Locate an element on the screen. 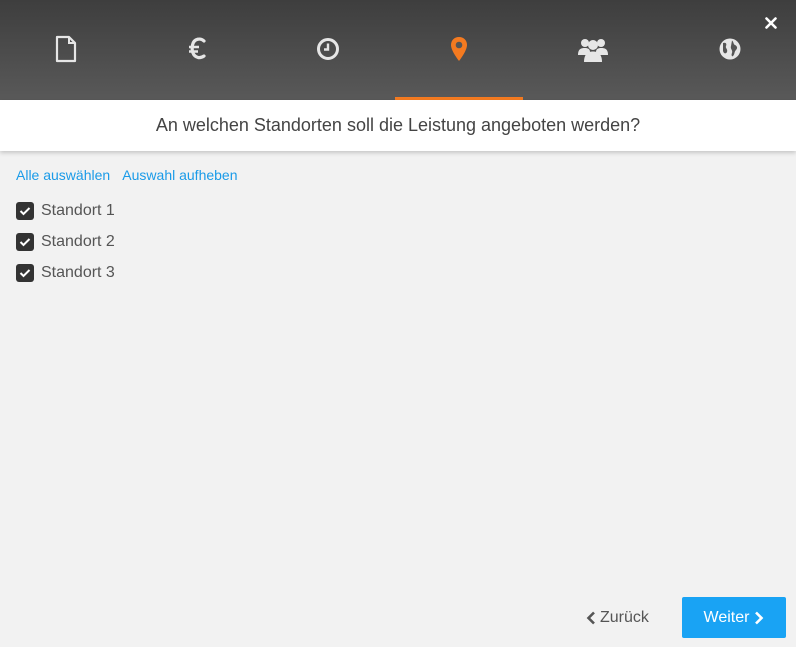 The height and width of the screenshot is (647, 796). tab-location is located at coordinates (459, 50).